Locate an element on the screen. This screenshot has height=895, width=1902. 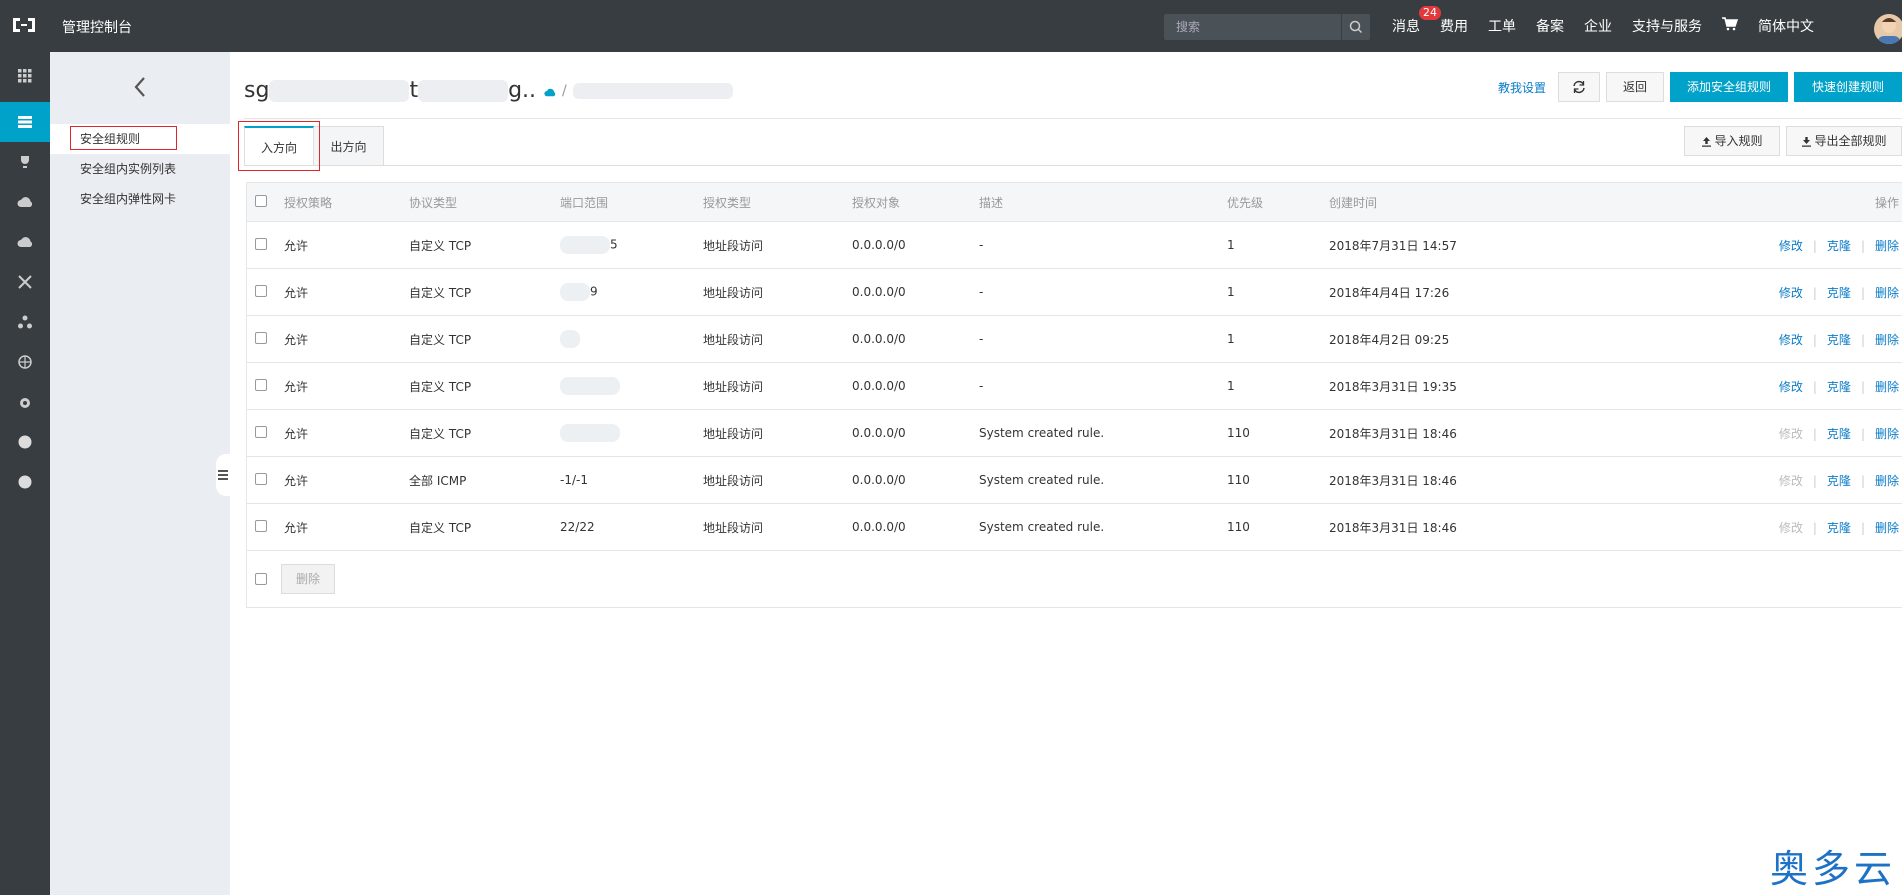
nav-enterprise: 企业 is located at coordinates (1598, 26).